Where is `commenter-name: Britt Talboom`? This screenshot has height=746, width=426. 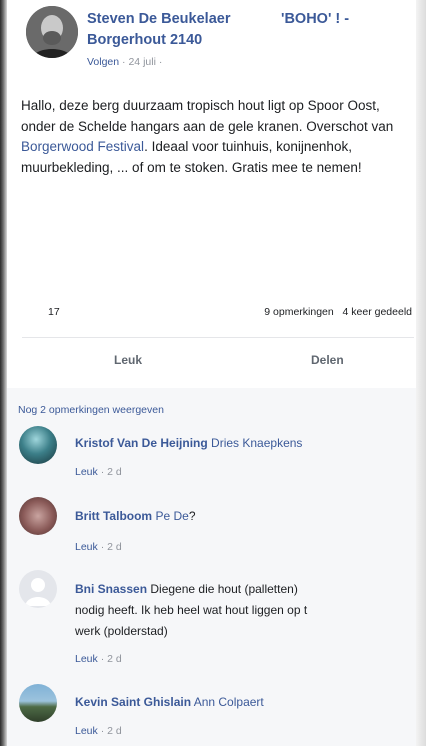
commenter-name: Britt Talboom is located at coordinates (113, 516).